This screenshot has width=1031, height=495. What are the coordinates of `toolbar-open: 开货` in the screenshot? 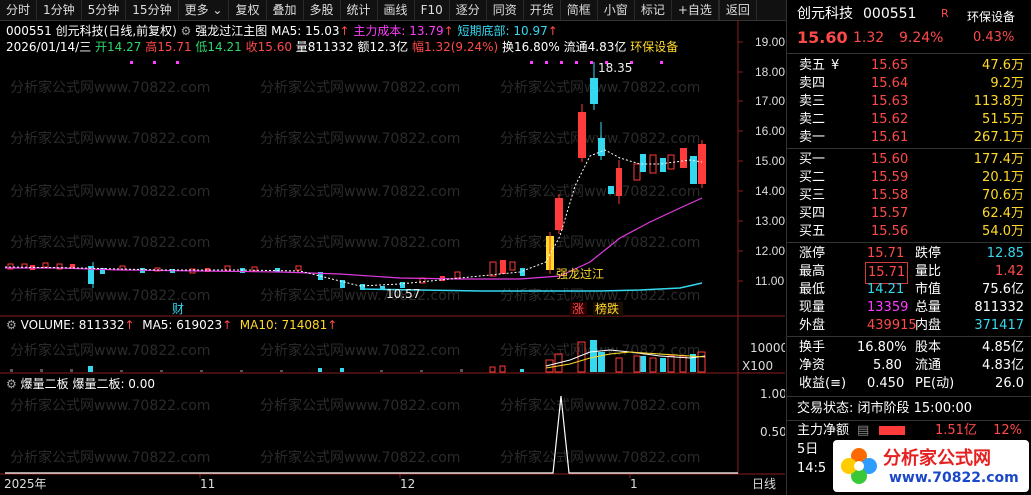 It's located at (542, 10).